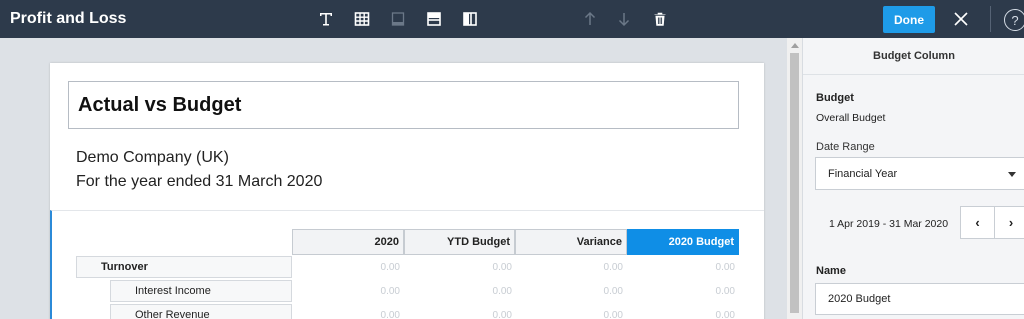 This screenshot has width=1024, height=319. I want to click on date-range-select: Financial Year, so click(919, 173).